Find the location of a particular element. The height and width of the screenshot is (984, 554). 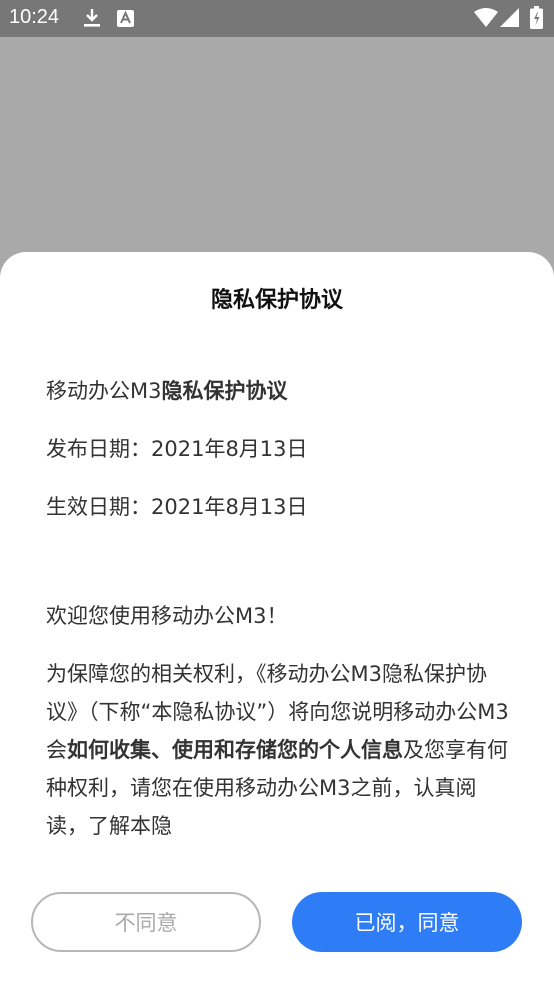

wifi-icon is located at coordinates (486, 17).